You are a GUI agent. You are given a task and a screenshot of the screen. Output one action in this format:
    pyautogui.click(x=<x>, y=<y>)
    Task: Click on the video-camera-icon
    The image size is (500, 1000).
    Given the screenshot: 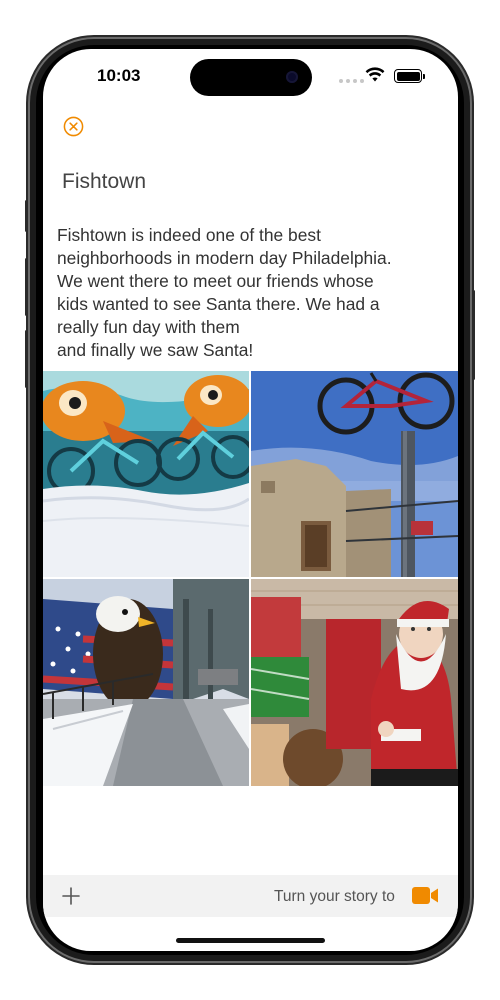 What is the action you would take?
    pyautogui.click(x=425, y=895)
    